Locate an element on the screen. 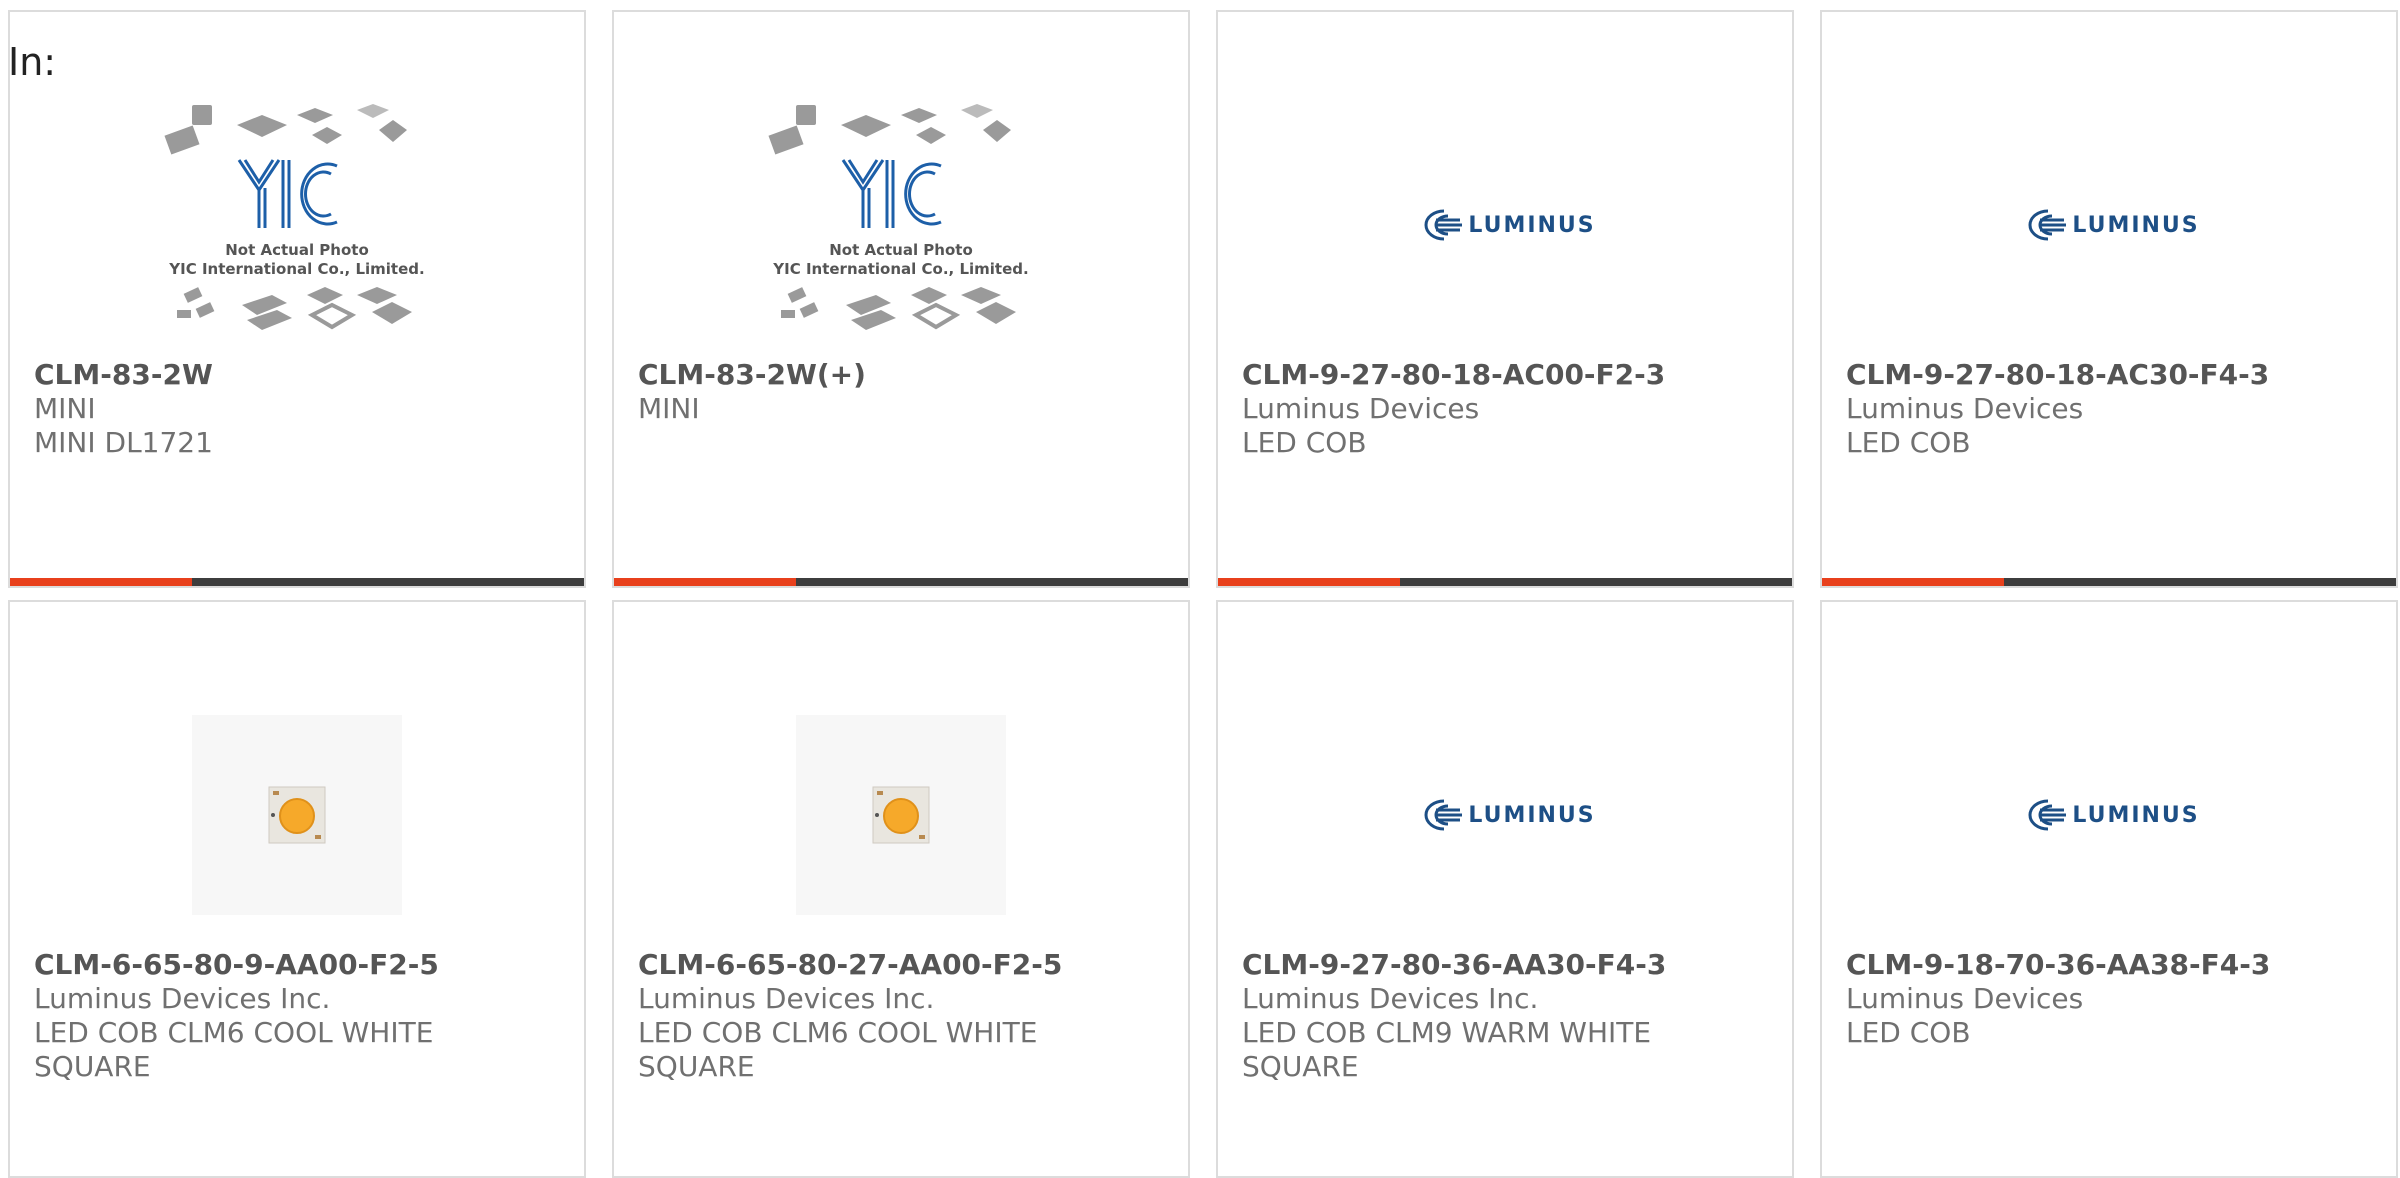 The height and width of the screenshot is (1178, 2400). description: LED COB CLM9 WARM WHITE is located at coordinates (1447, 1032).